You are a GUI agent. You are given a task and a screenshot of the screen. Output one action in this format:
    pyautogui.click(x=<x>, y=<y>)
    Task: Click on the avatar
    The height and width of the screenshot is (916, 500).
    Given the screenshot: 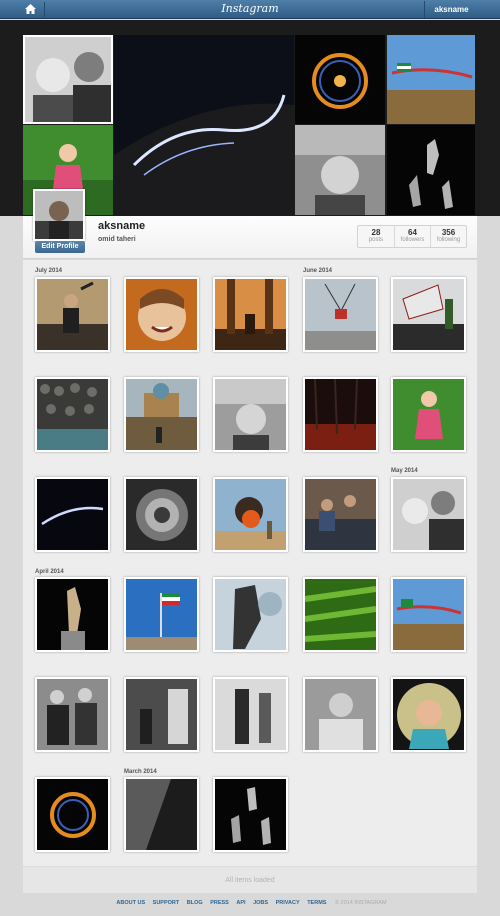 What is the action you would take?
    pyautogui.click(x=59, y=215)
    